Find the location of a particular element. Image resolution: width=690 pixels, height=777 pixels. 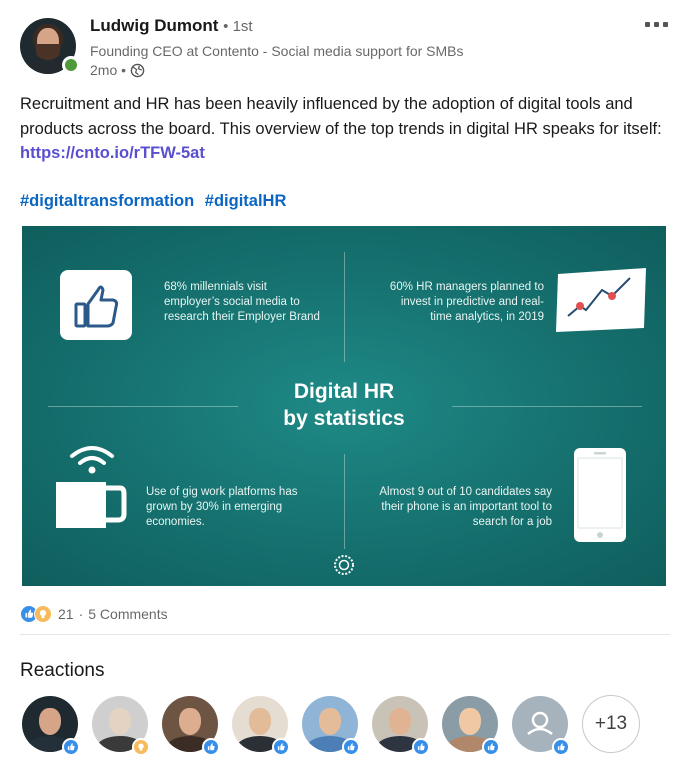

more-reactors-button: +13 is located at coordinates (611, 724).